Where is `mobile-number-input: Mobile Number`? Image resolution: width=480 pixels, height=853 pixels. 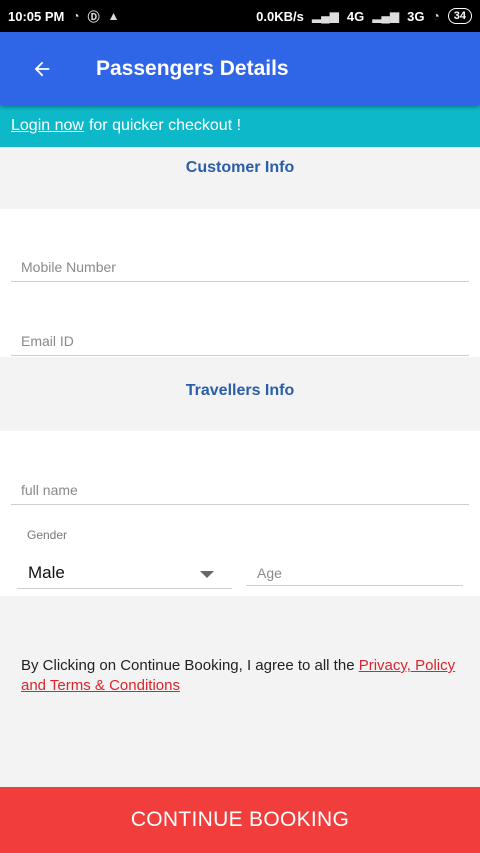
mobile-number-input: Mobile Number is located at coordinates (240, 265).